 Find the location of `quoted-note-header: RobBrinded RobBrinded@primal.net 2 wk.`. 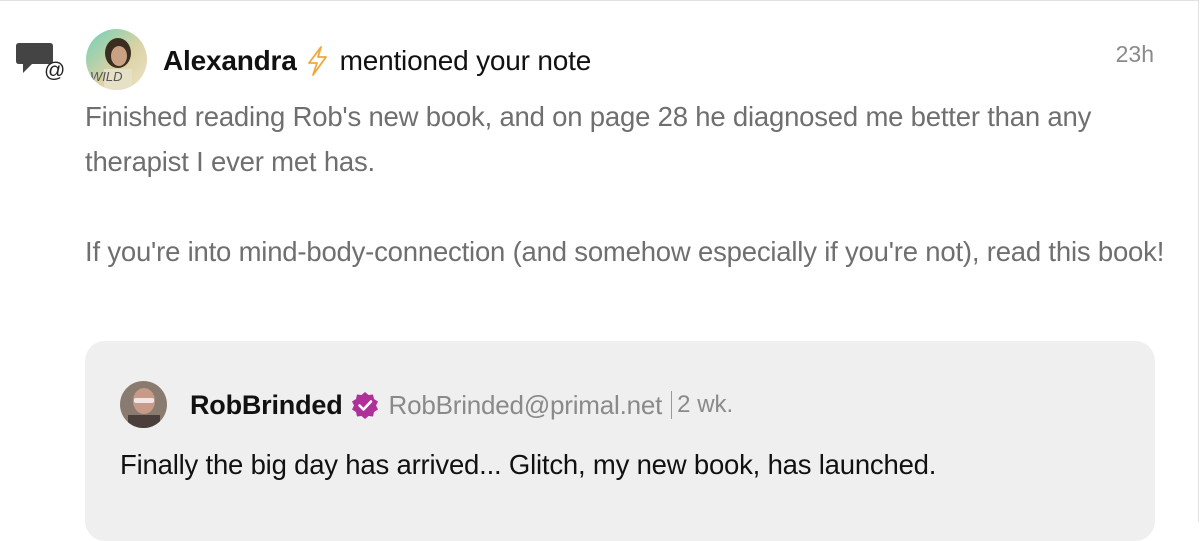

quoted-note-header: RobBrinded RobBrinded@primal.net 2 wk. is located at coordinates (461, 405).